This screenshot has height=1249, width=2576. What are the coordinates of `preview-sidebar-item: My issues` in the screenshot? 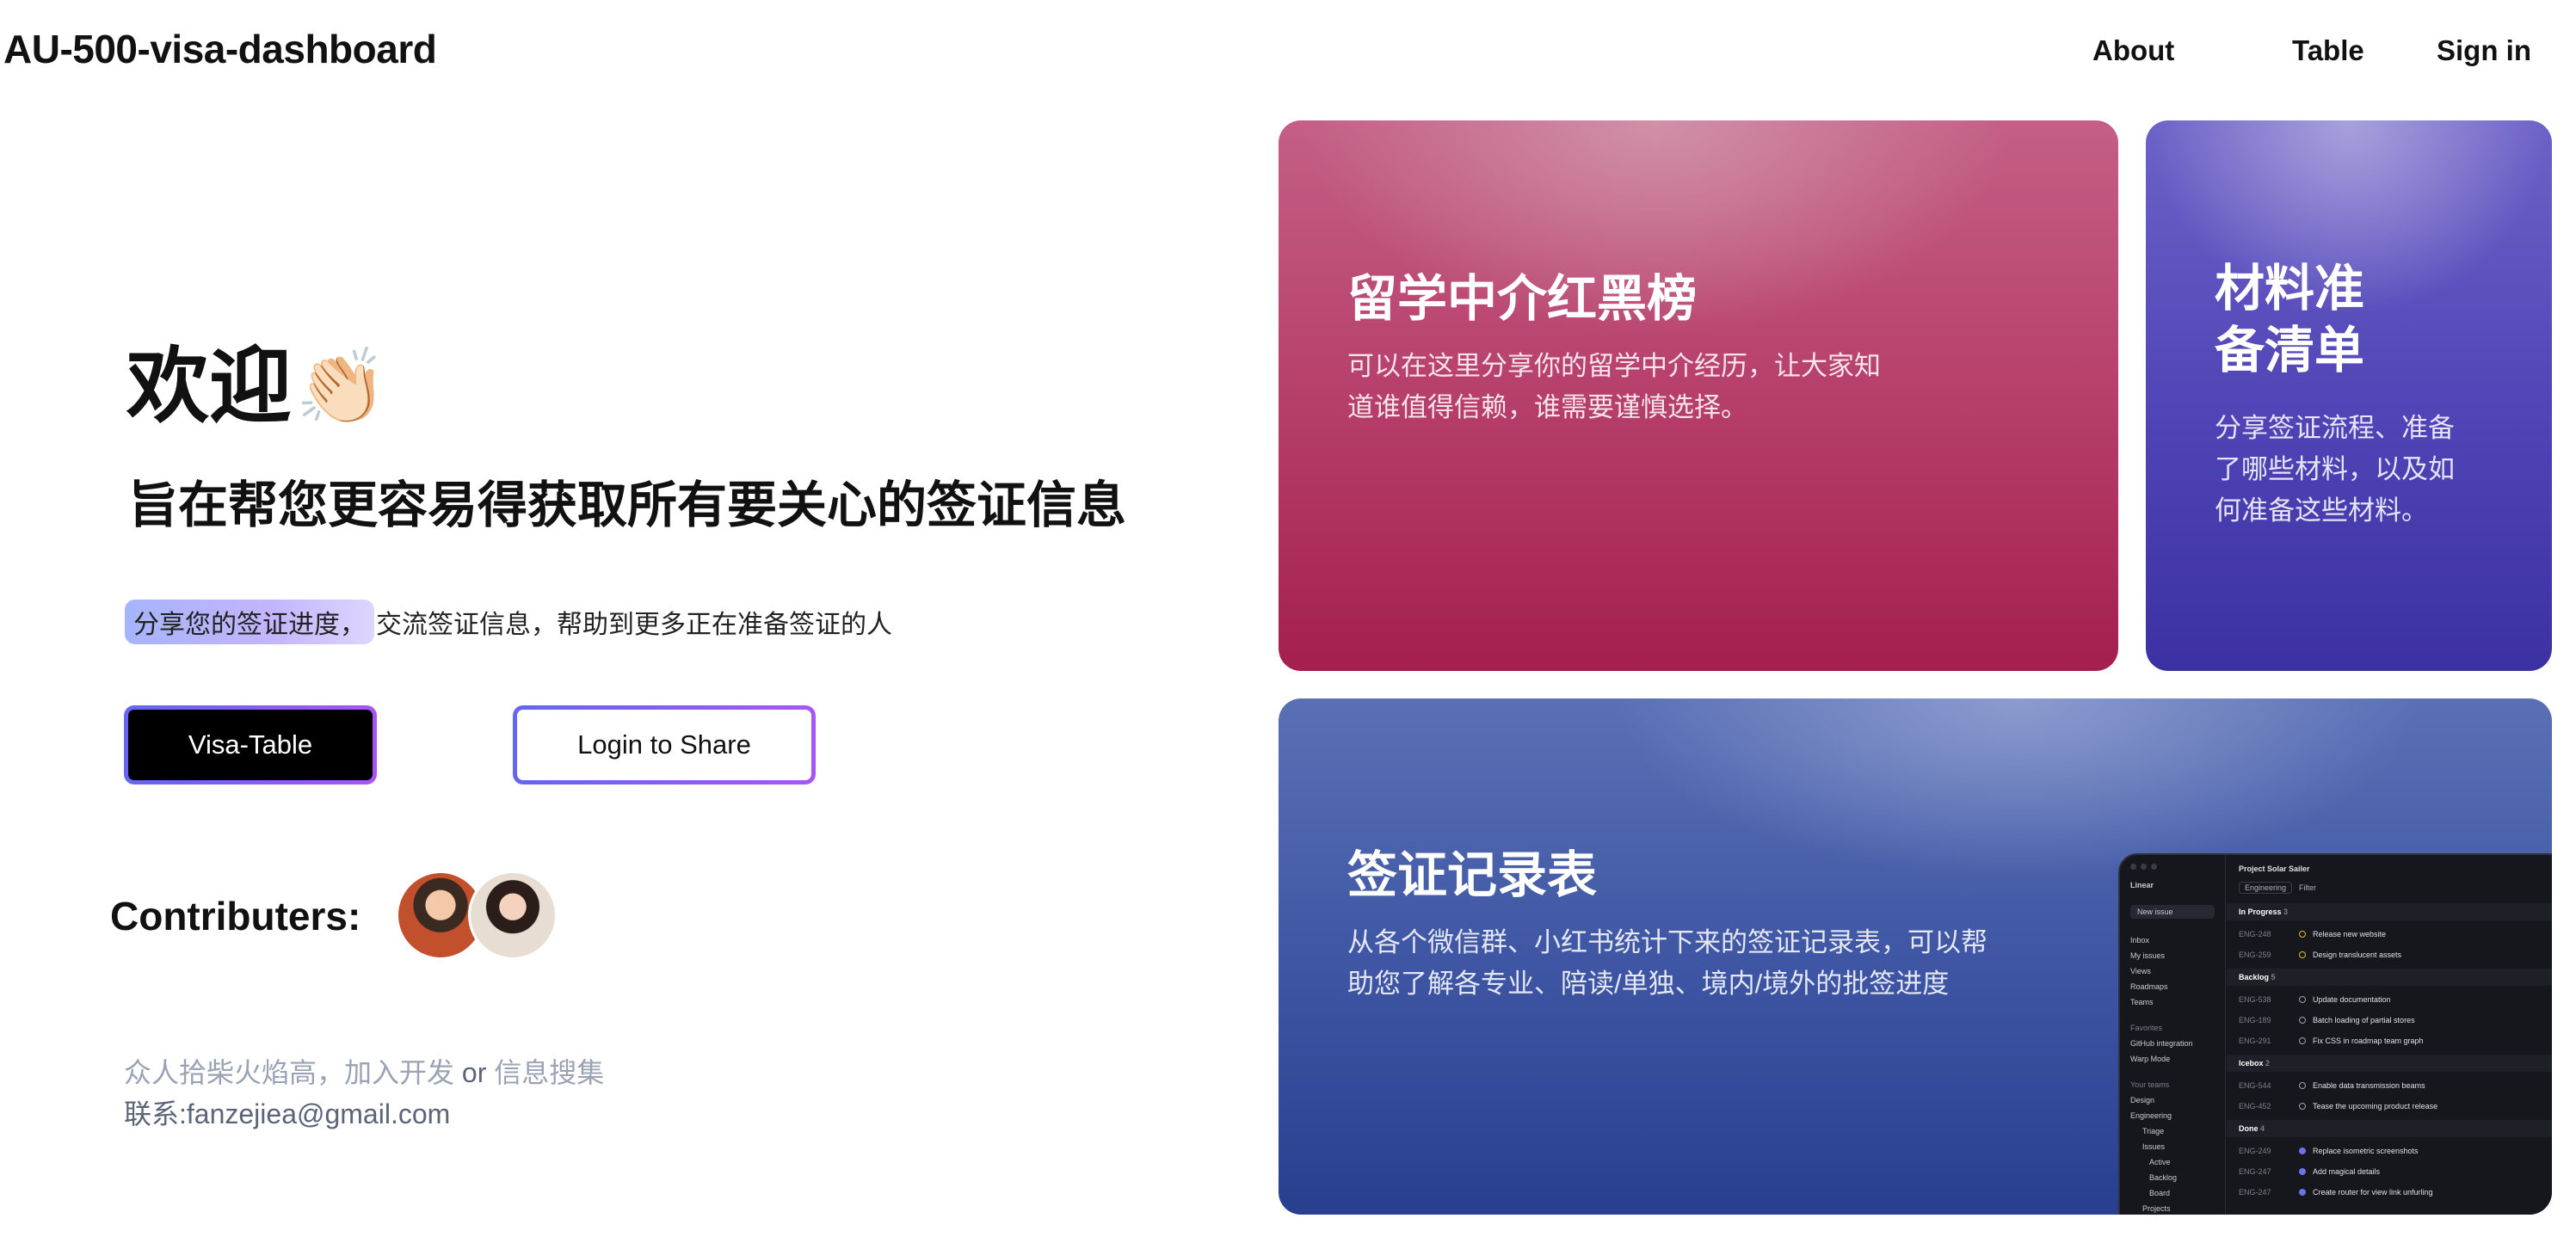 It's located at (2148, 955).